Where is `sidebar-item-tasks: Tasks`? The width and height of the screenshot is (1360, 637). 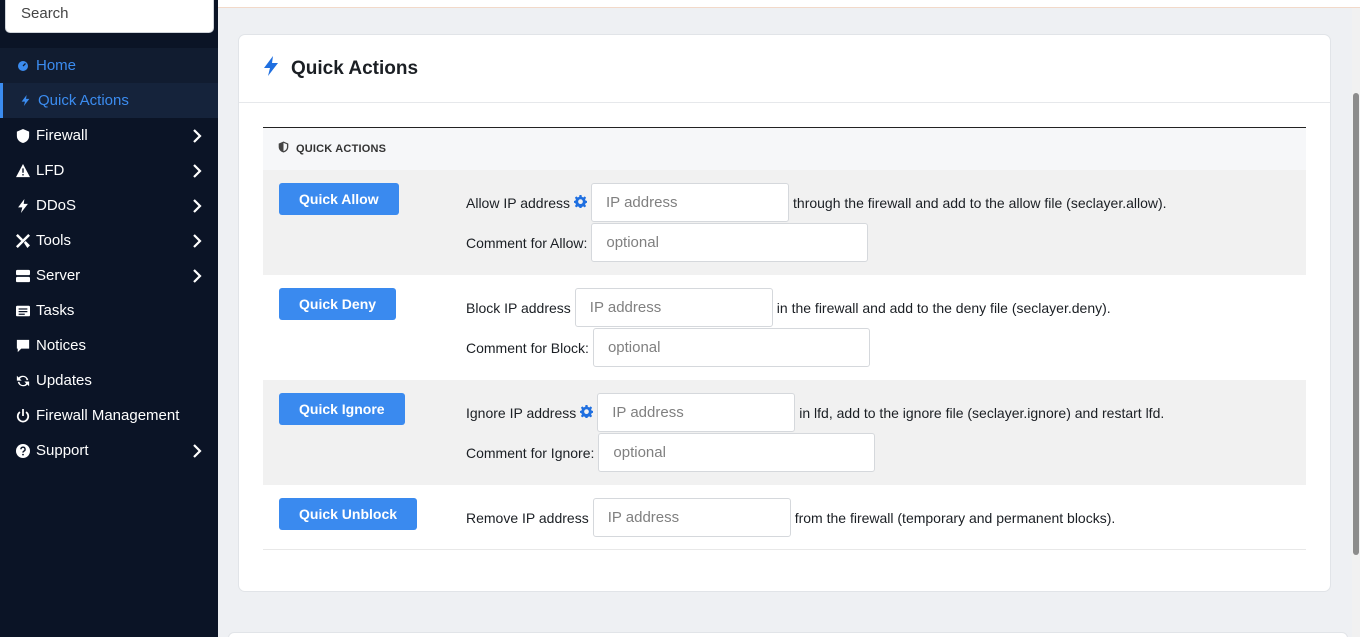 sidebar-item-tasks: Tasks is located at coordinates (109, 310).